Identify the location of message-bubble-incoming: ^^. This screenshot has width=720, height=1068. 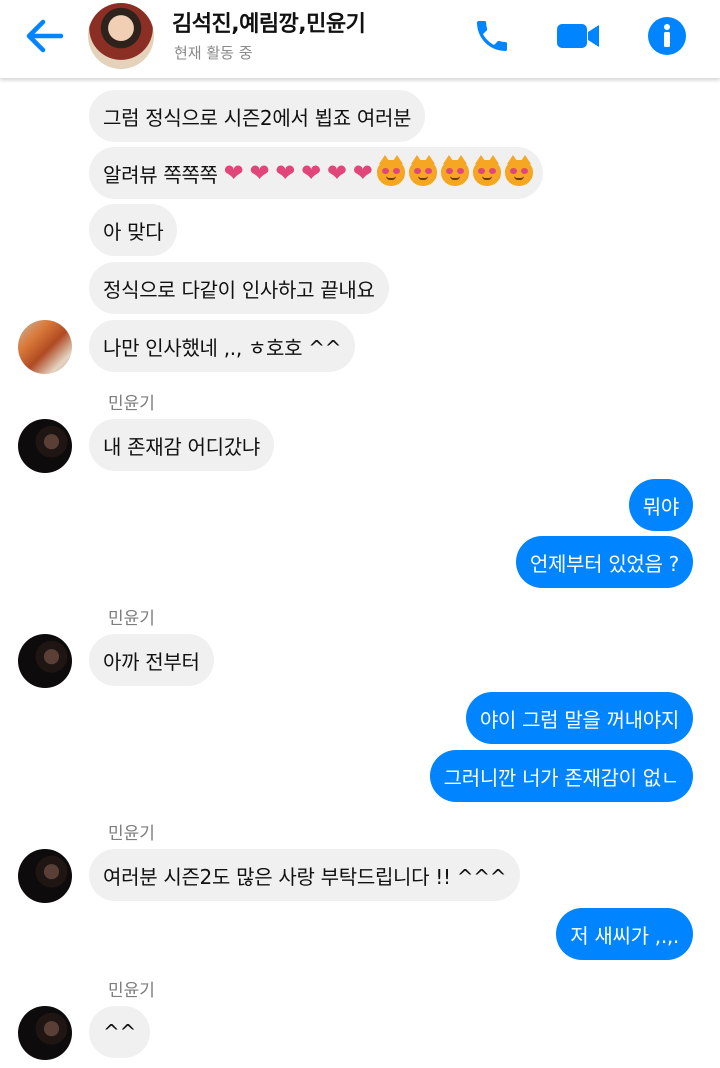
(119, 1032).